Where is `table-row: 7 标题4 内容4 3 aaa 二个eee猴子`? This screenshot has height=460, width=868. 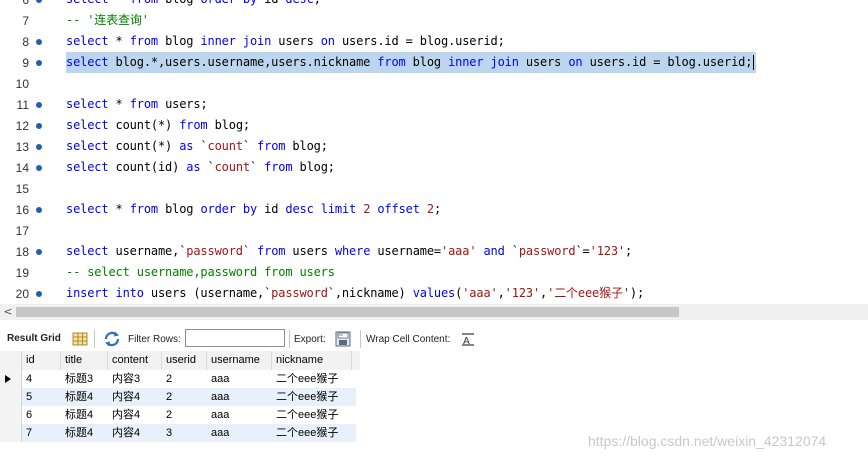 table-row: 7 标题4 内容4 3 aaa 二个eee猴子 is located at coordinates (180, 433).